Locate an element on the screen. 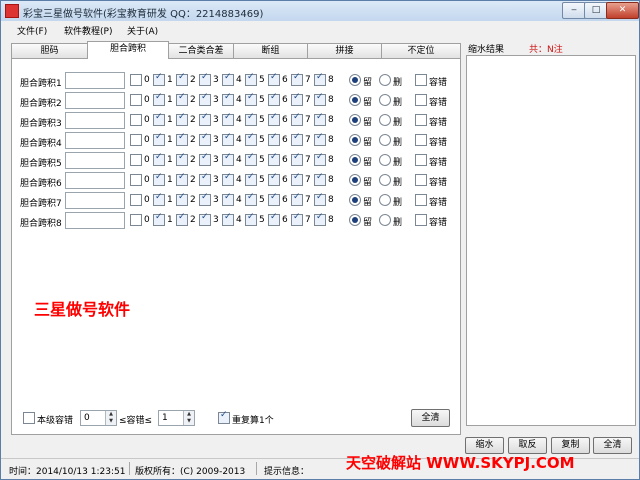 The width and height of the screenshot is (640, 480). tab-4: 断组 is located at coordinates (270, 50).